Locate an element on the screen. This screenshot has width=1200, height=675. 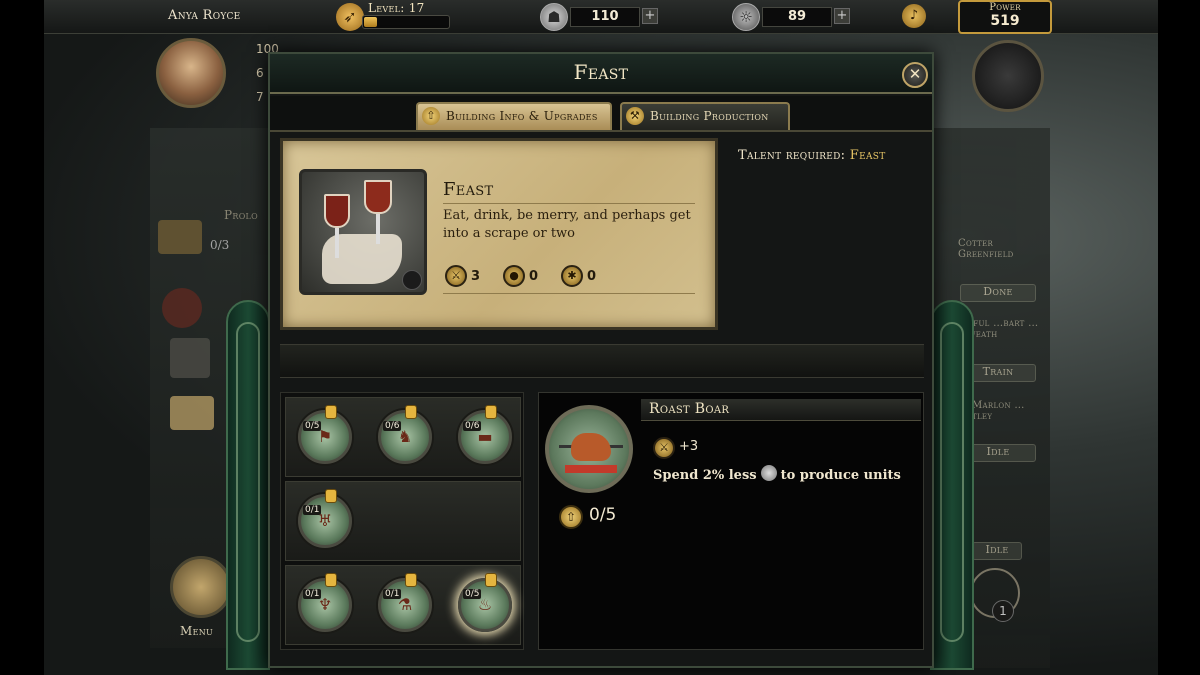
letterbox-right is located at coordinates (1179, 337).